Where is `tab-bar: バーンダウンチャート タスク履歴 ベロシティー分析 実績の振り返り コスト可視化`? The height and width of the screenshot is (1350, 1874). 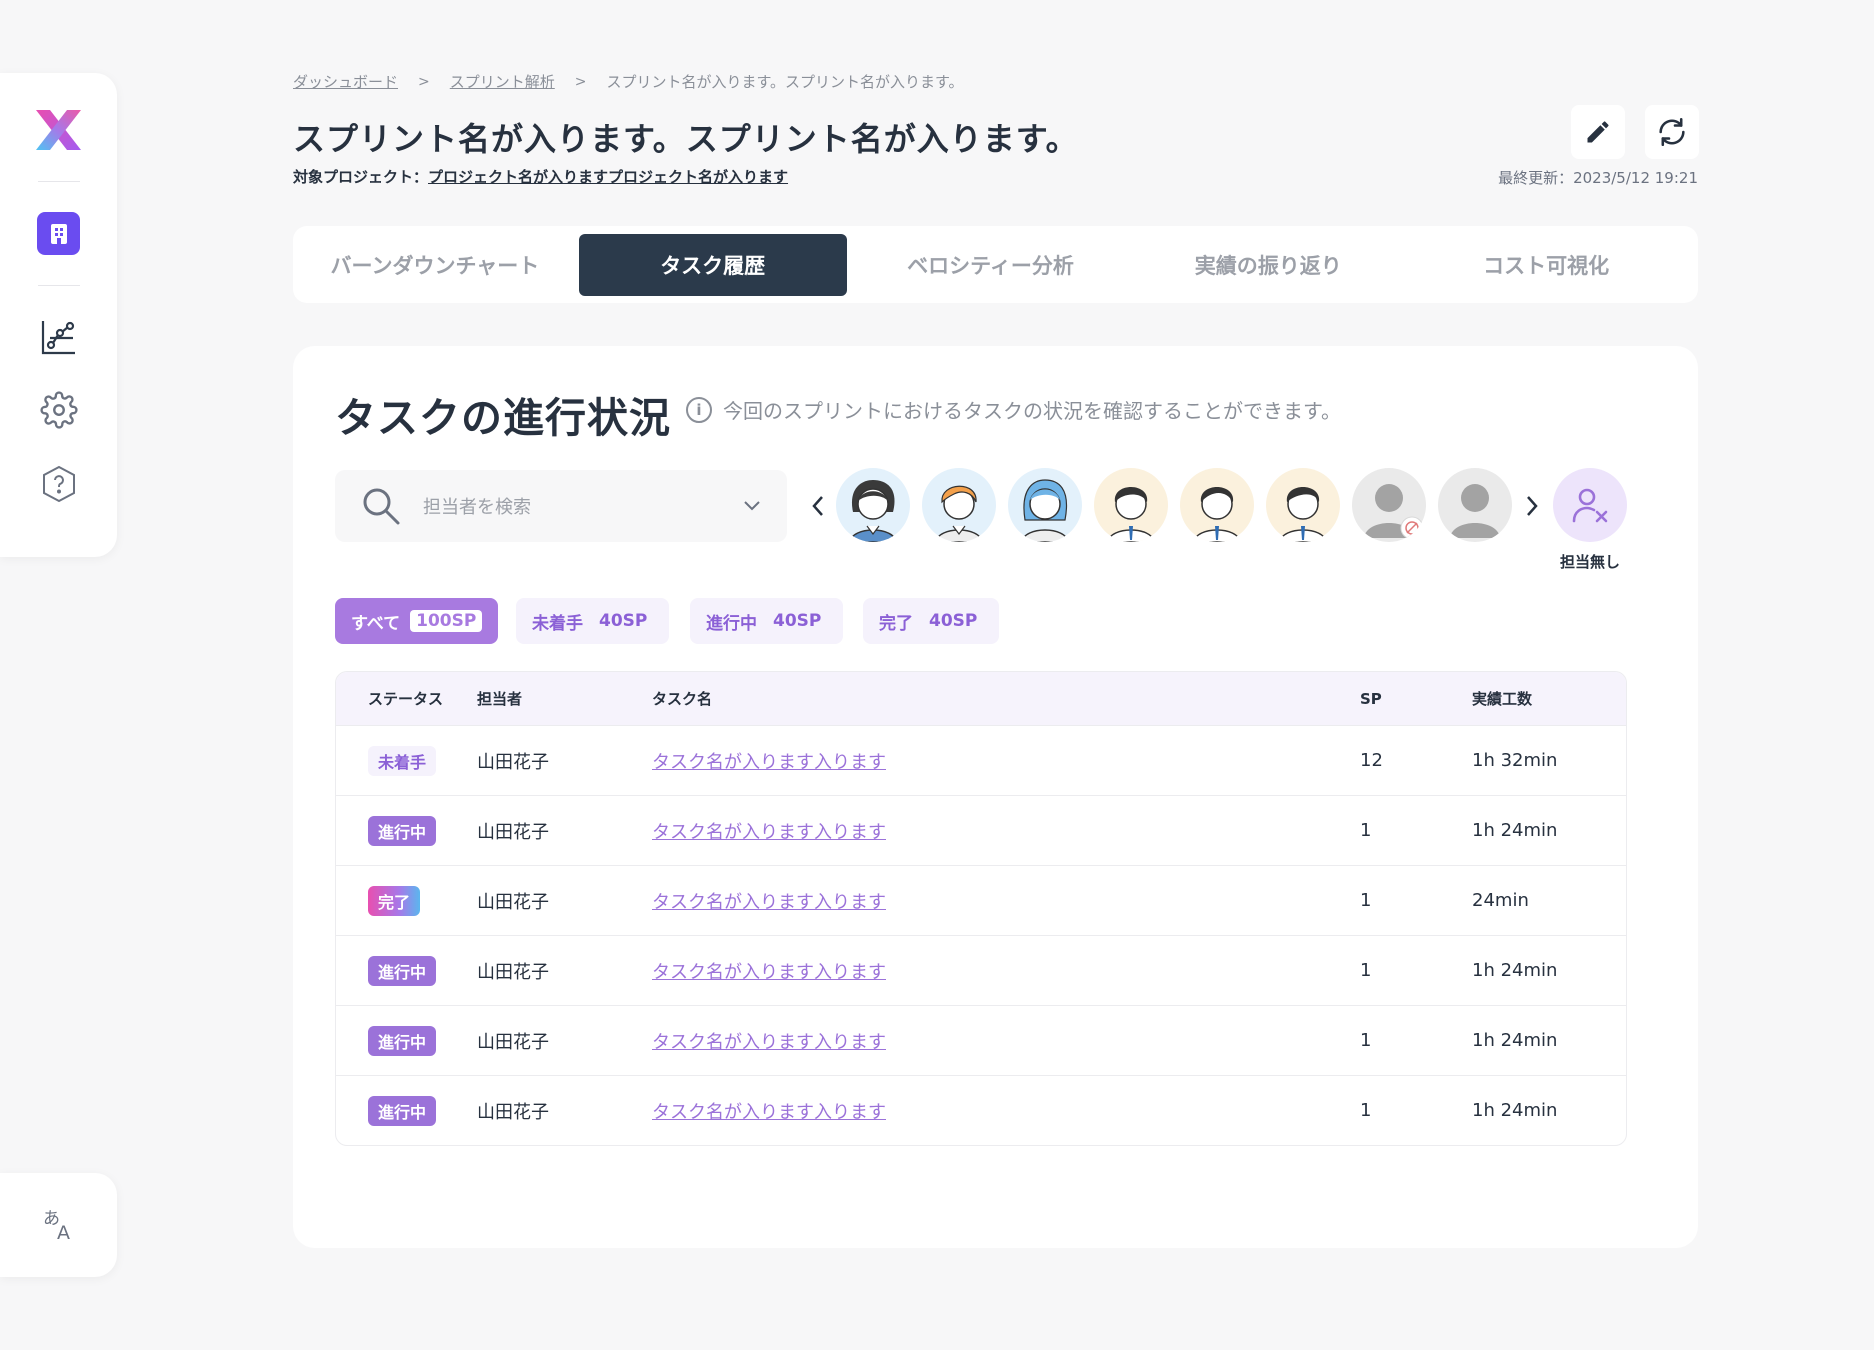 tab-bar: バーンダウンチャート タスク履歴 ベロシティー分析 実績の振り返り コスト可視化 is located at coordinates (995, 264).